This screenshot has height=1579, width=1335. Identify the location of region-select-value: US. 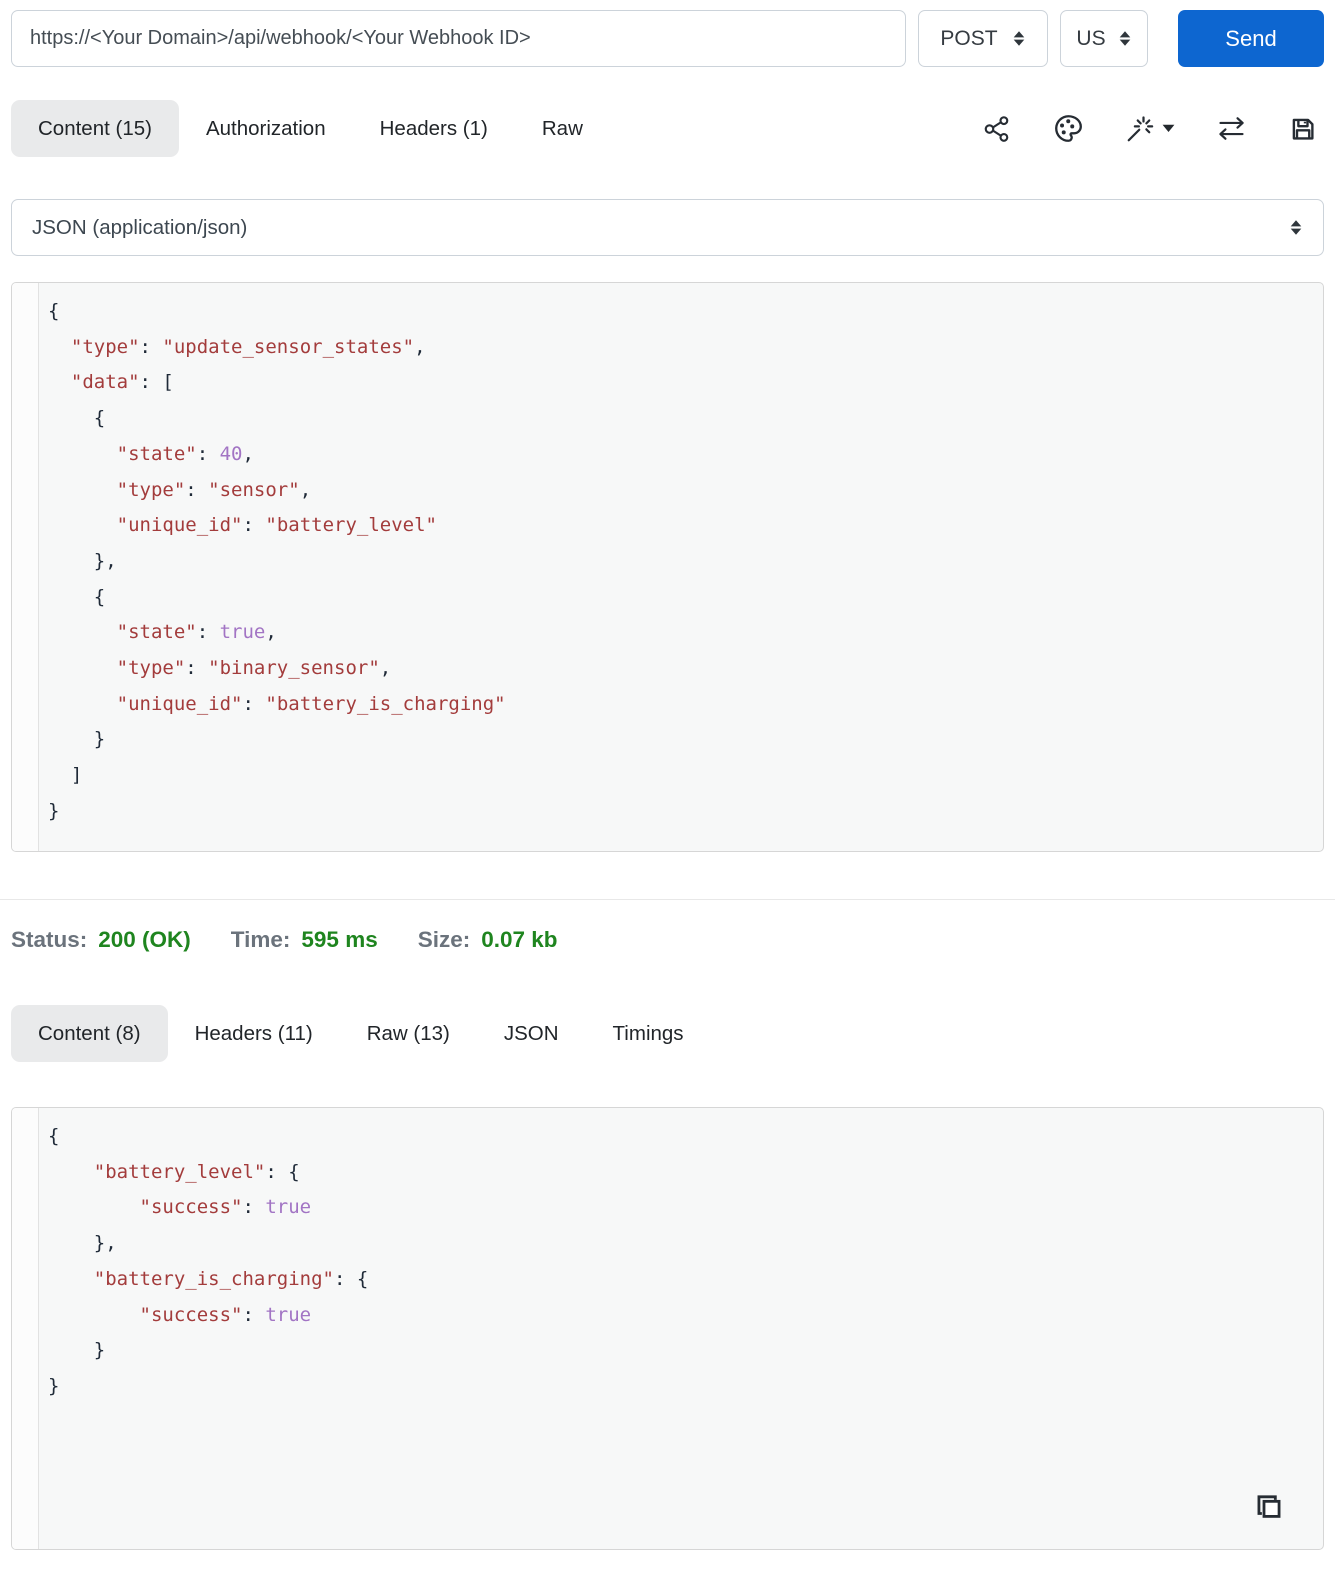
(1091, 38).